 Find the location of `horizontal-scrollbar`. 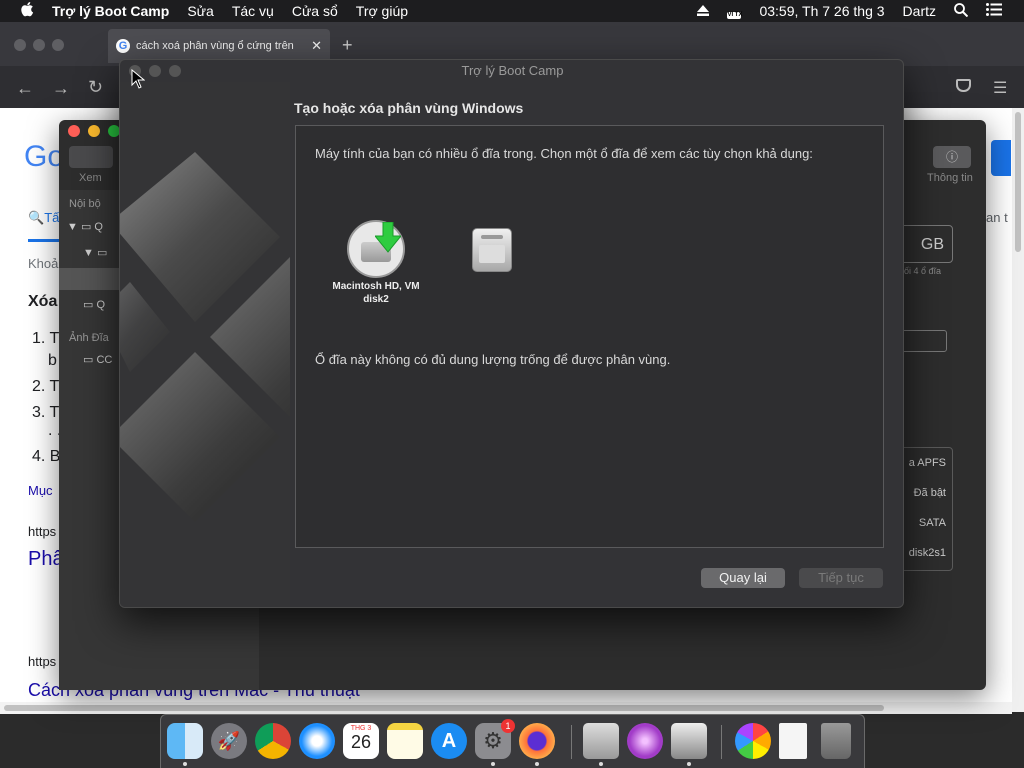

horizontal-scrollbar is located at coordinates (506, 708).